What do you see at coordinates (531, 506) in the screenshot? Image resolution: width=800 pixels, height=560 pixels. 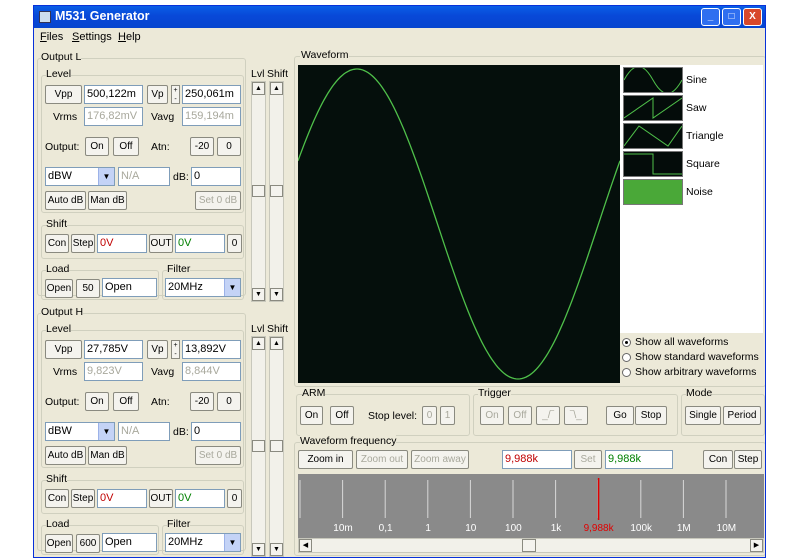 I see `frequency-scale: 10m 0,1 1 10 100 1k 9,988k 100k 1M 10M` at bounding box center [531, 506].